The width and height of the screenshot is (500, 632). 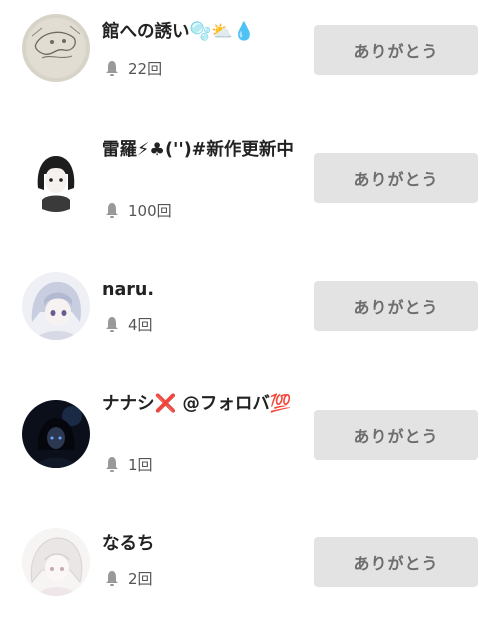 I want to click on user-name: 雷羅⚡♣('')#新作更新中, so click(x=201, y=150).